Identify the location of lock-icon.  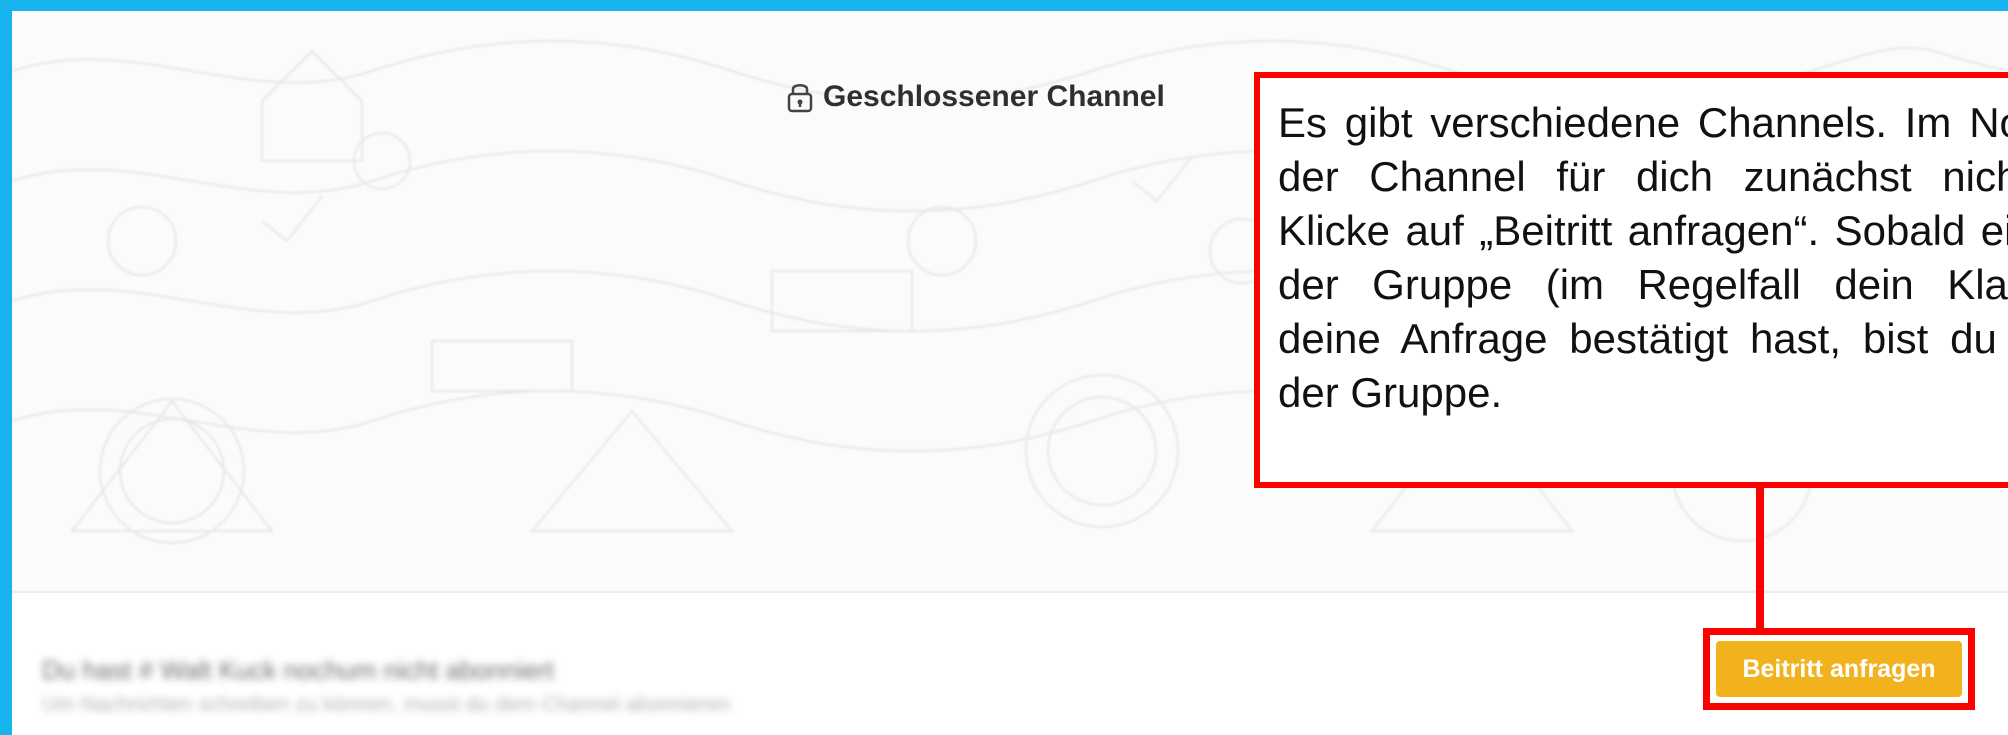
(800, 98).